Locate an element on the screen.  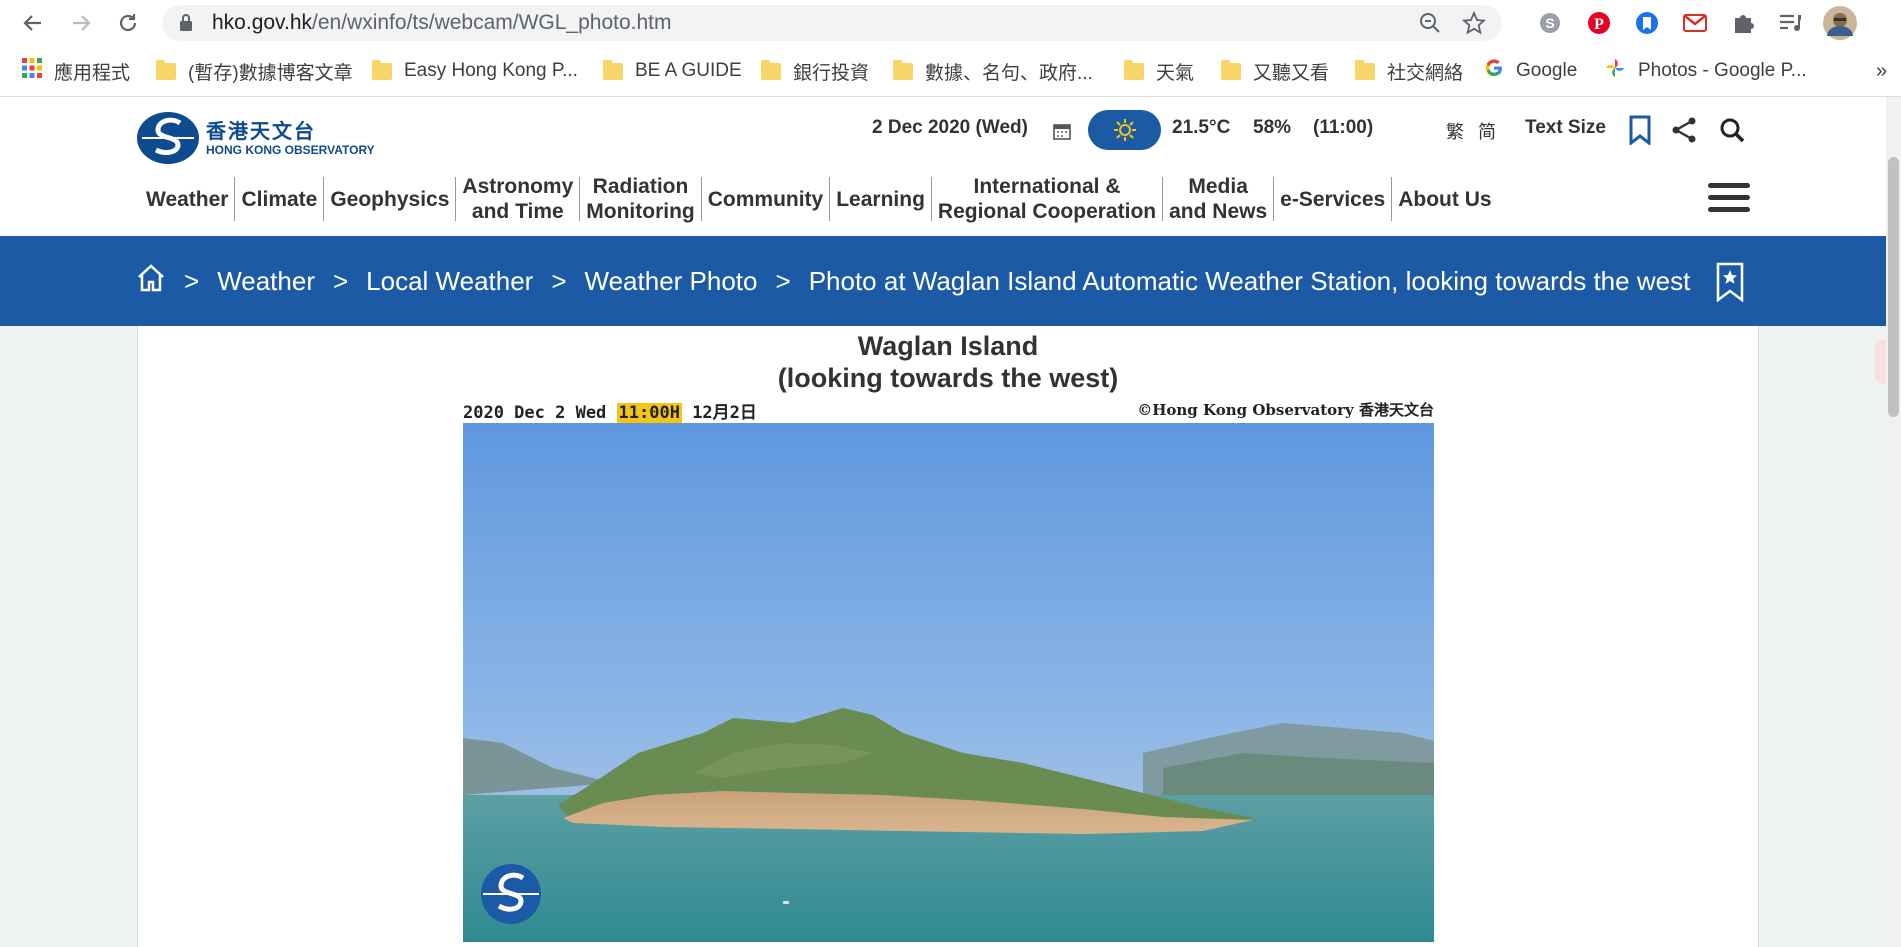
weather-sunny-icon is located at coordinates (1124, 130).